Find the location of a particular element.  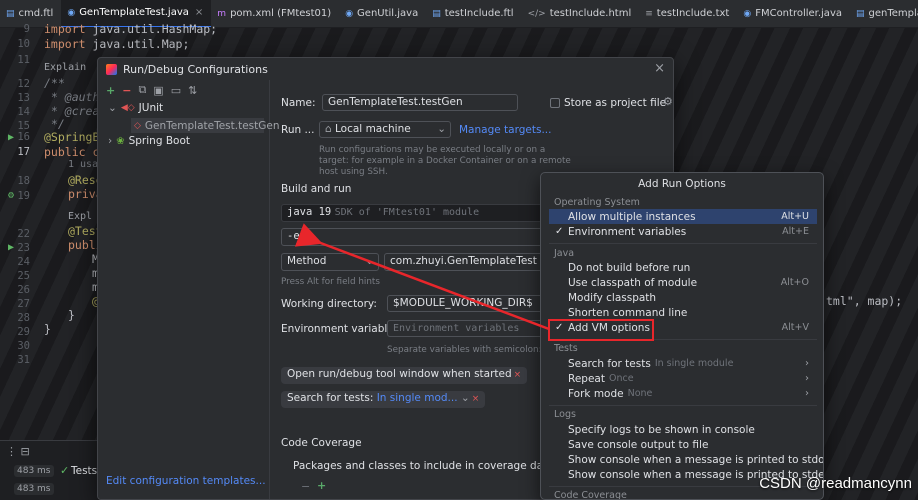

bean-gutter-icon: ⚙ is located at coordinates (11, 195).